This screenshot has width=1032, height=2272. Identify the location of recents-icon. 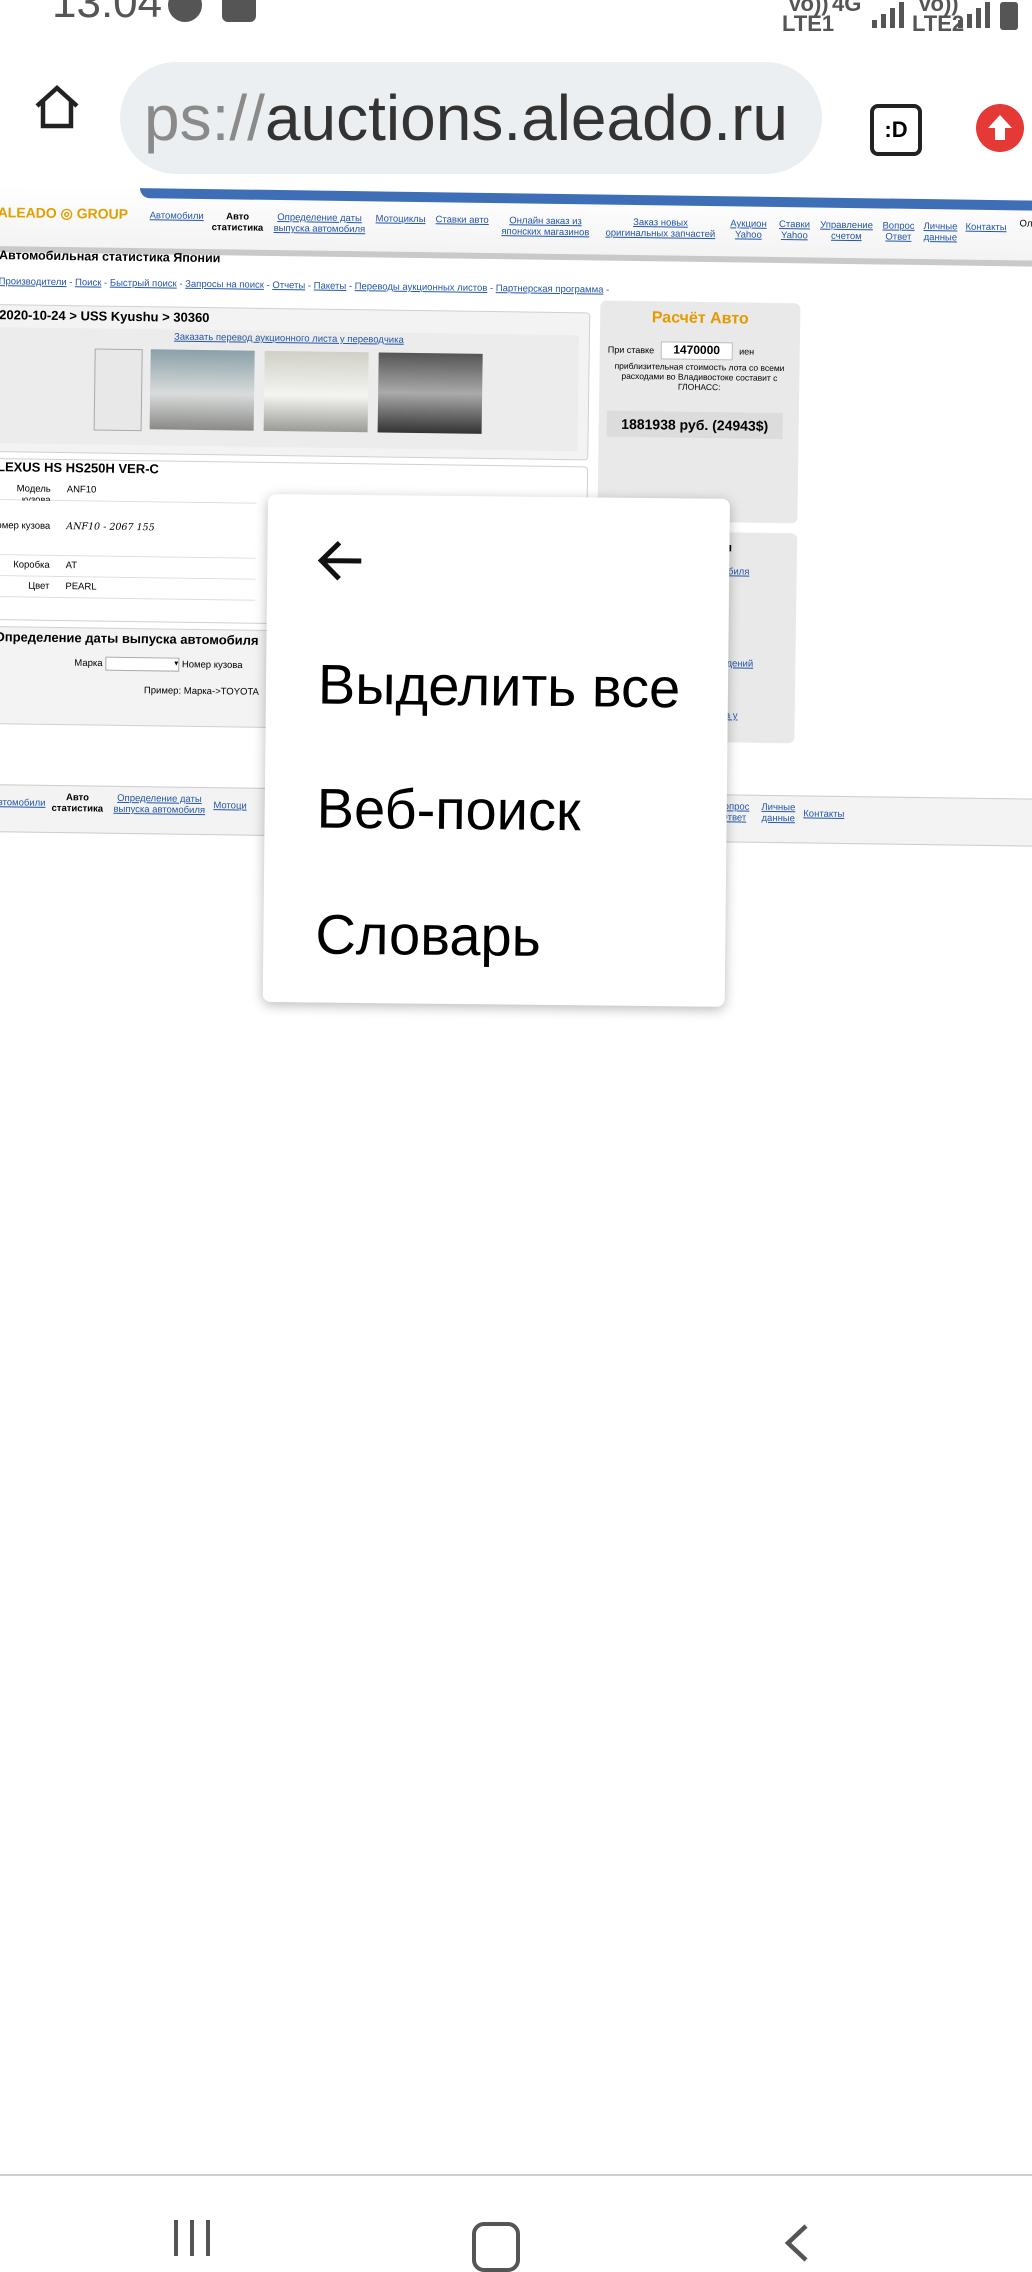
(192, 2238).